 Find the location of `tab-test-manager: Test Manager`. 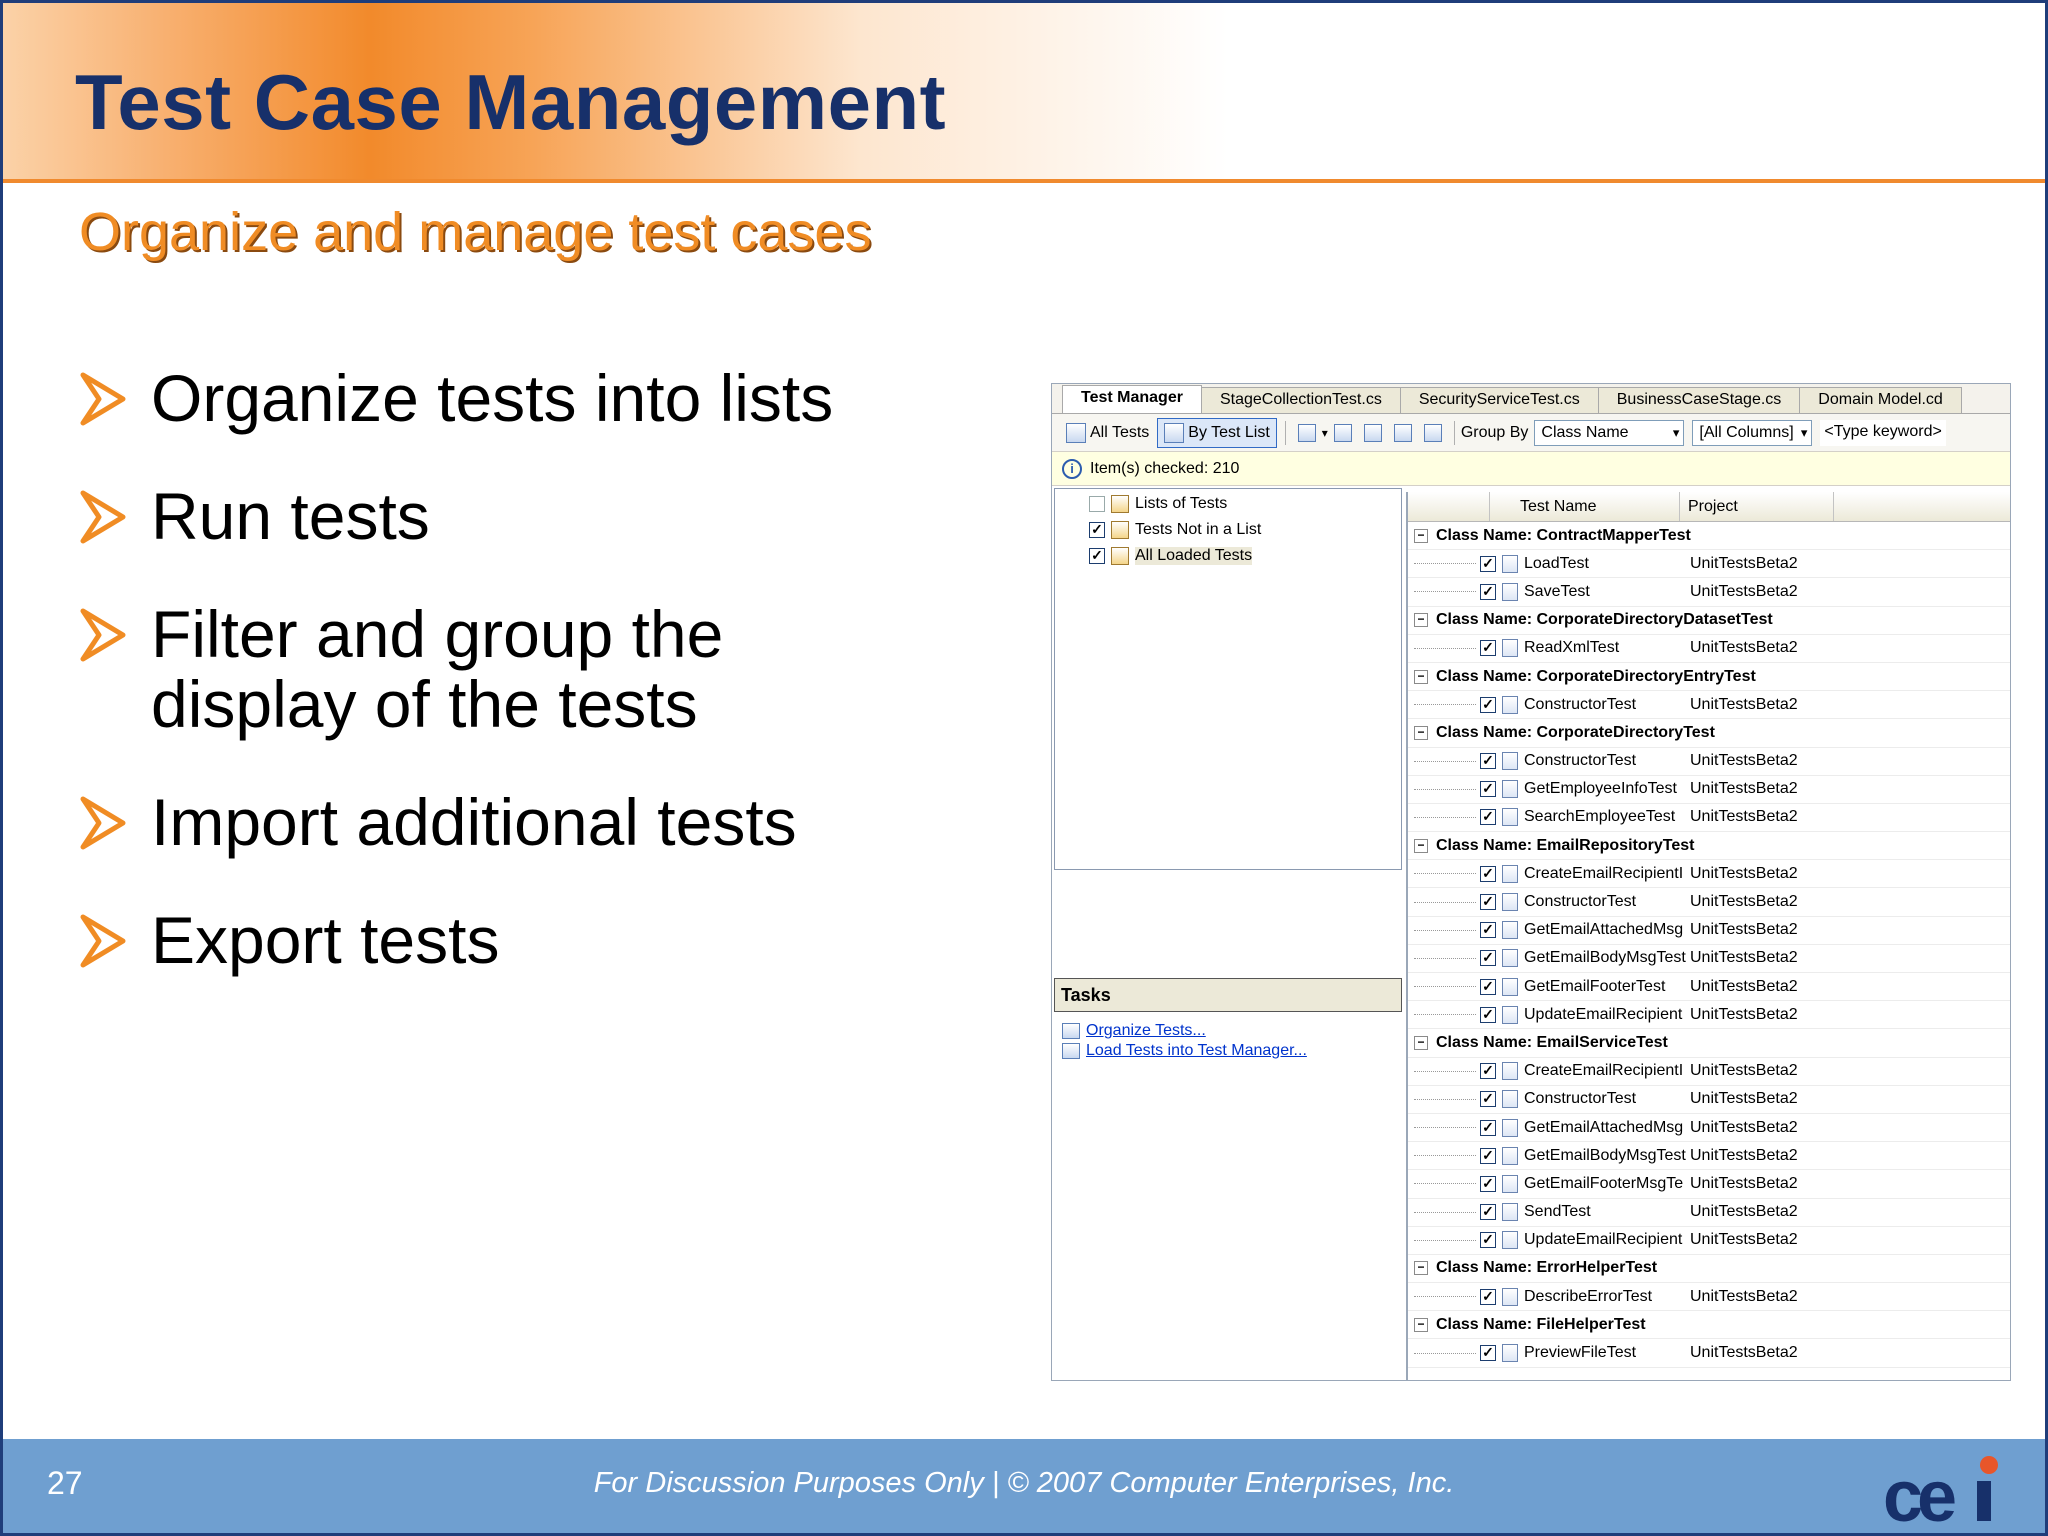

tab-test-manager: Test Manager is located at coordinates (1132, 399).